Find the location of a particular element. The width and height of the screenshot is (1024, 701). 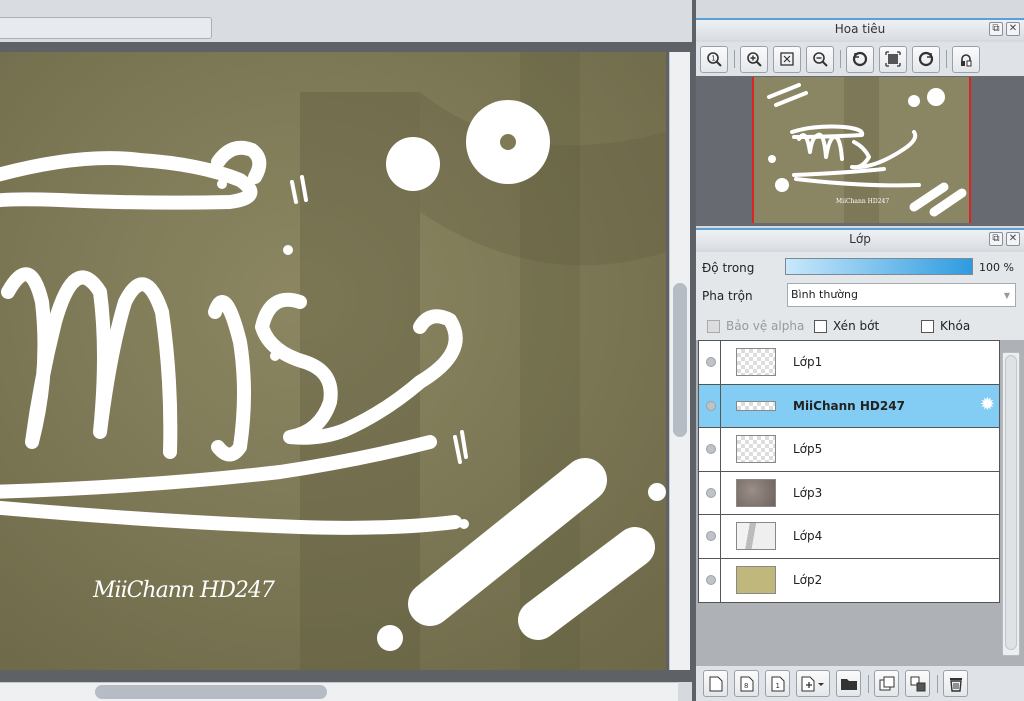

navigator-thumbnail-art: MiiChann HD247 is located at coordinates (861, 150).